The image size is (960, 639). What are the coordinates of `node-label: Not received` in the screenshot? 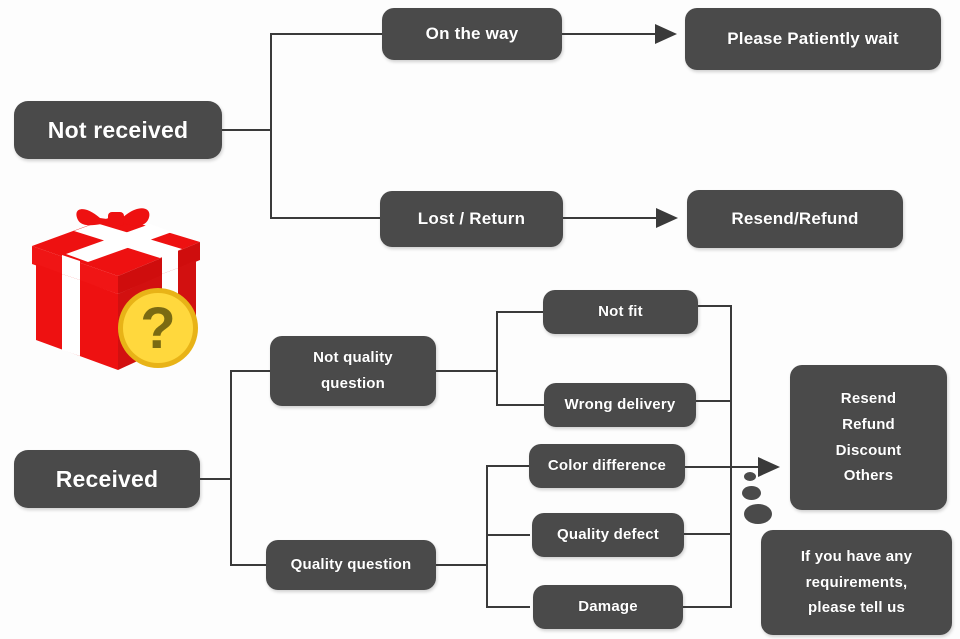 It's located at (118, 129).